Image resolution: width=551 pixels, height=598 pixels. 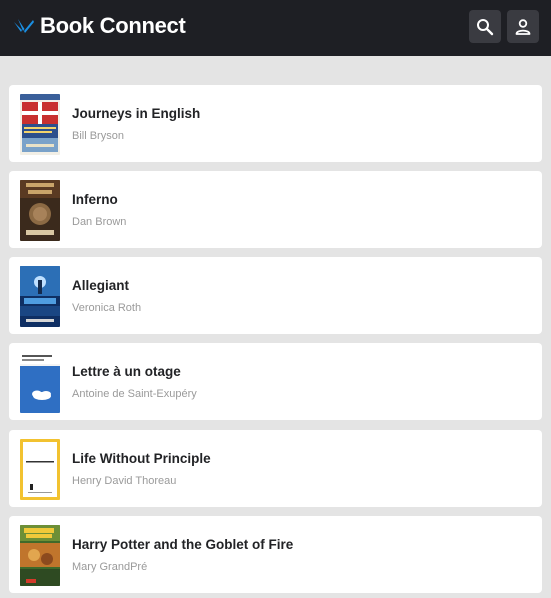 I want to click on book-author: Mary GrandPré, so click(x=110, y=567).